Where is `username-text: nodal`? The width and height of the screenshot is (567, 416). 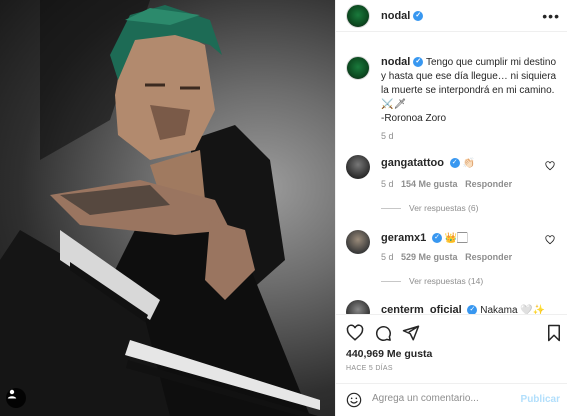 username-text: nodal is located at coordinates (395, 16).